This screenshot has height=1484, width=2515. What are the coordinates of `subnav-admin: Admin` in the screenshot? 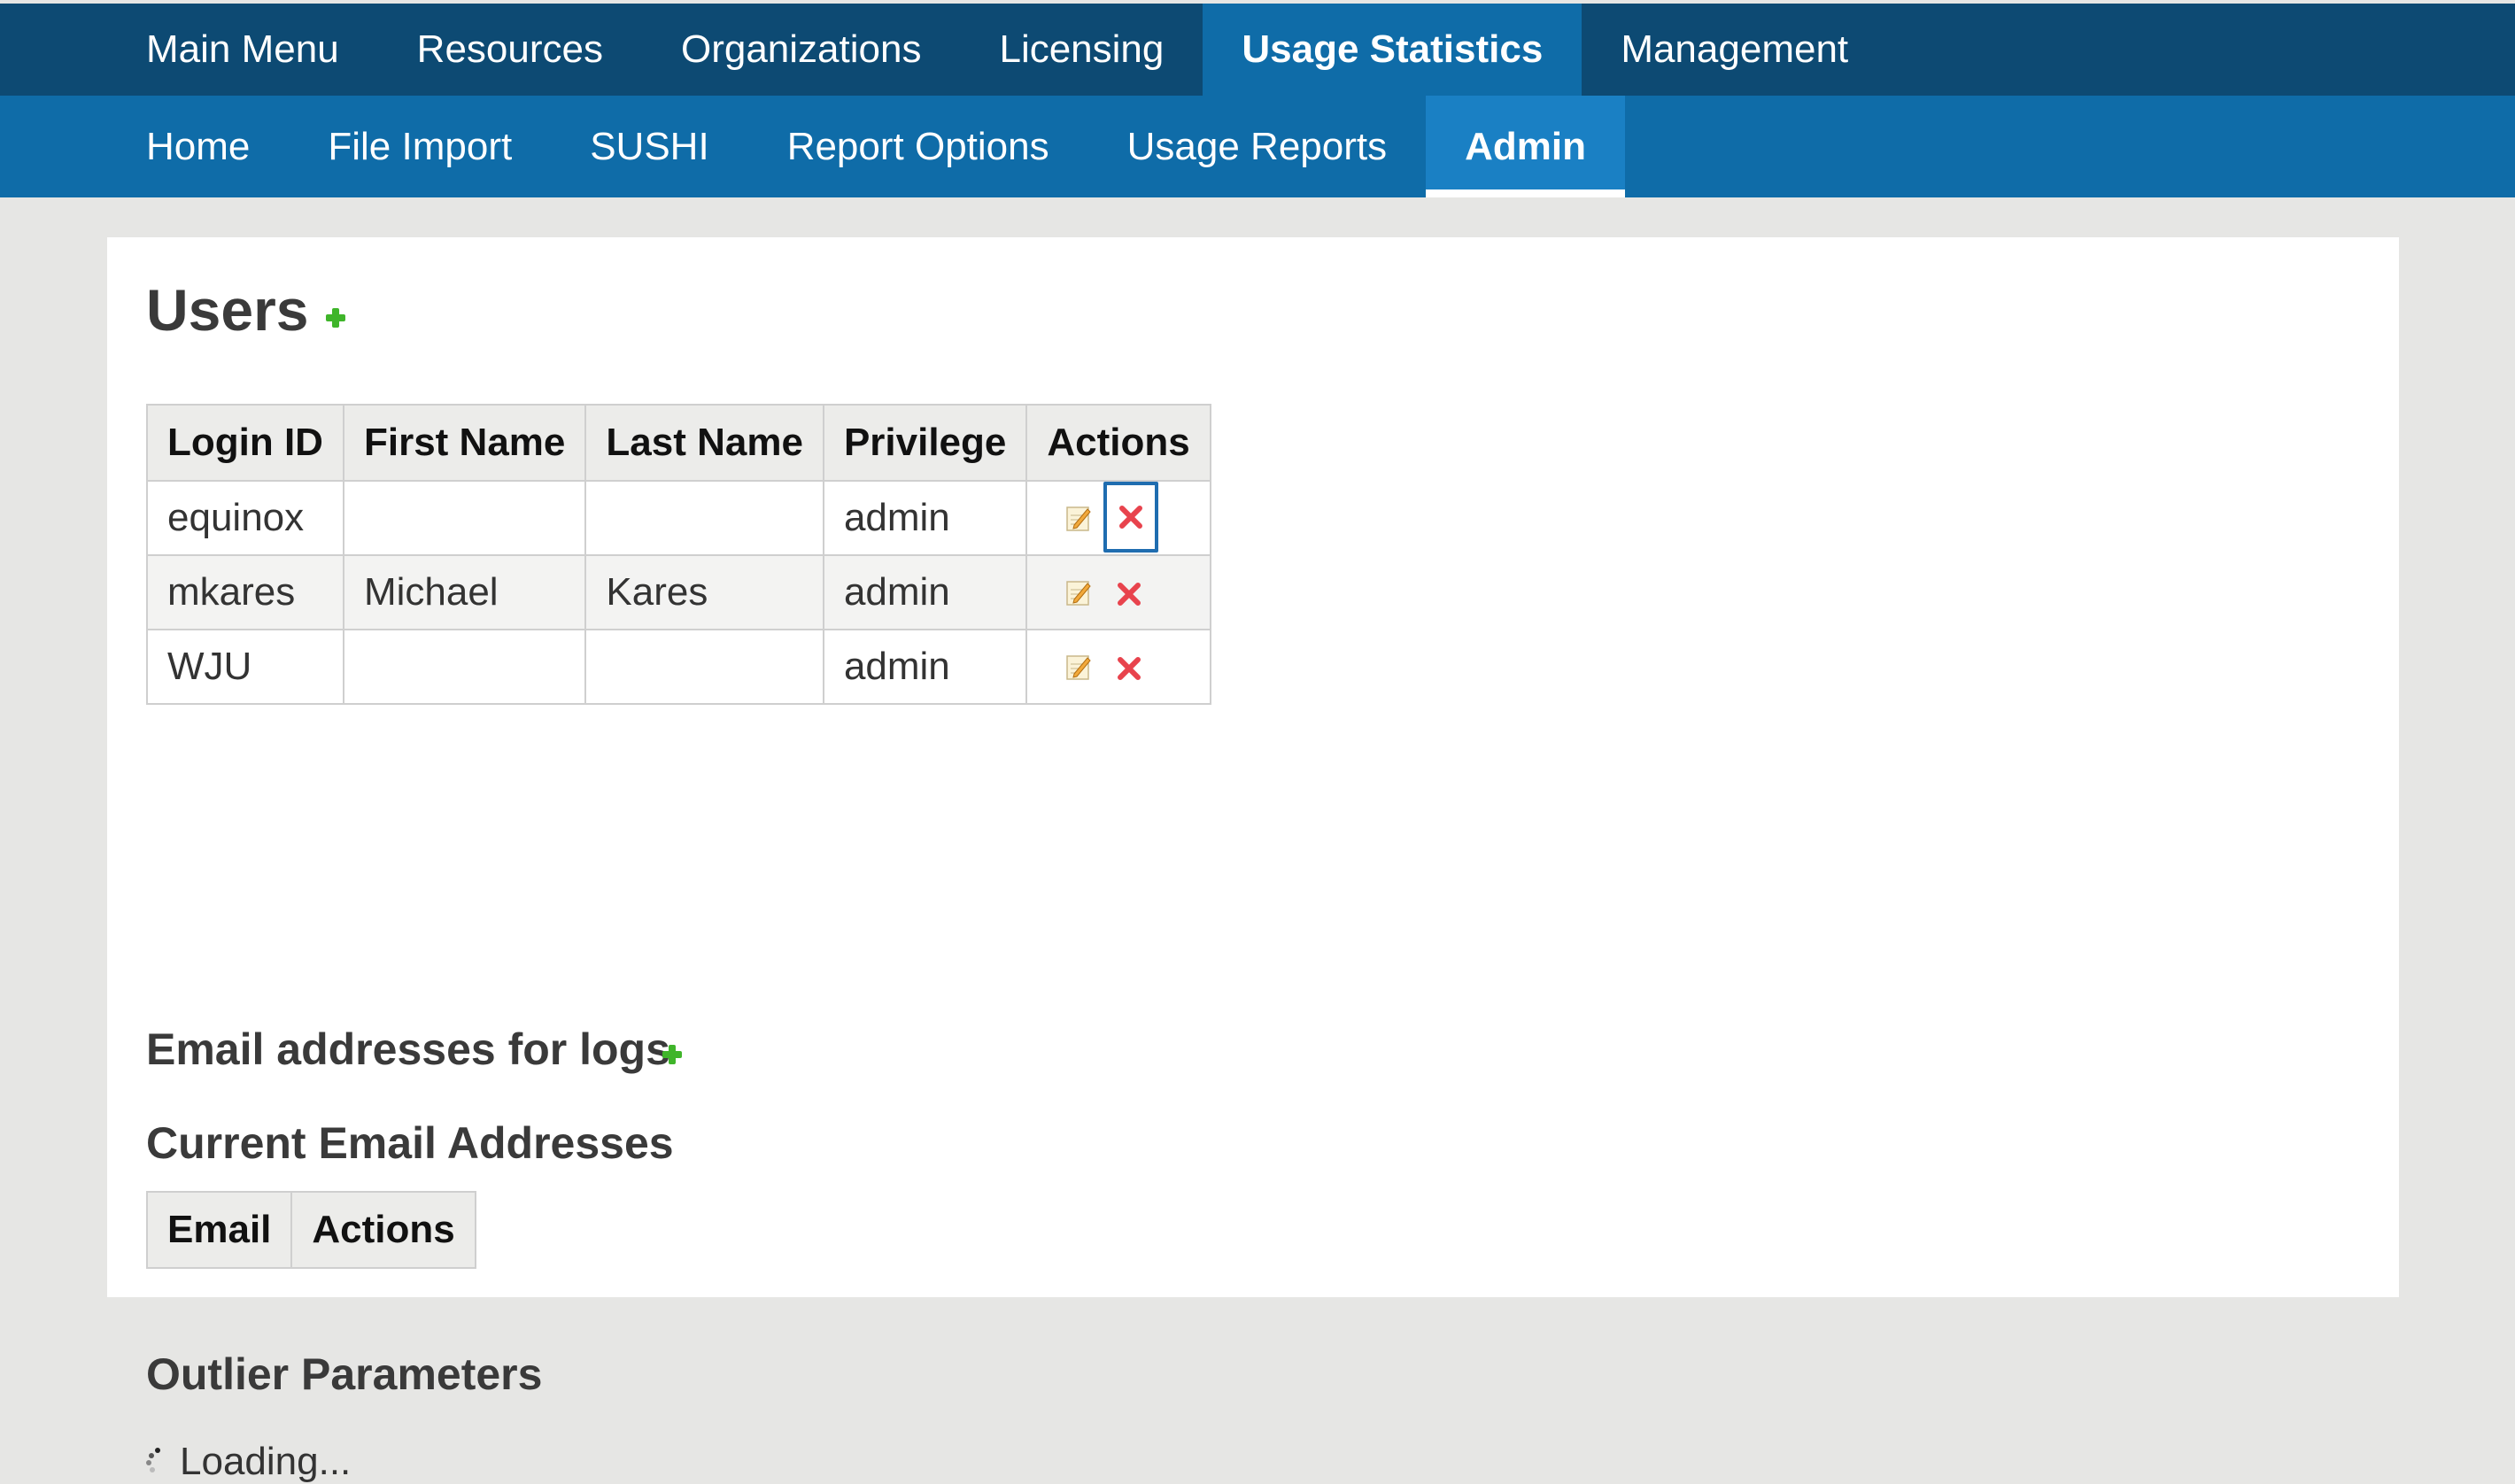 It's located at (1525, 146).